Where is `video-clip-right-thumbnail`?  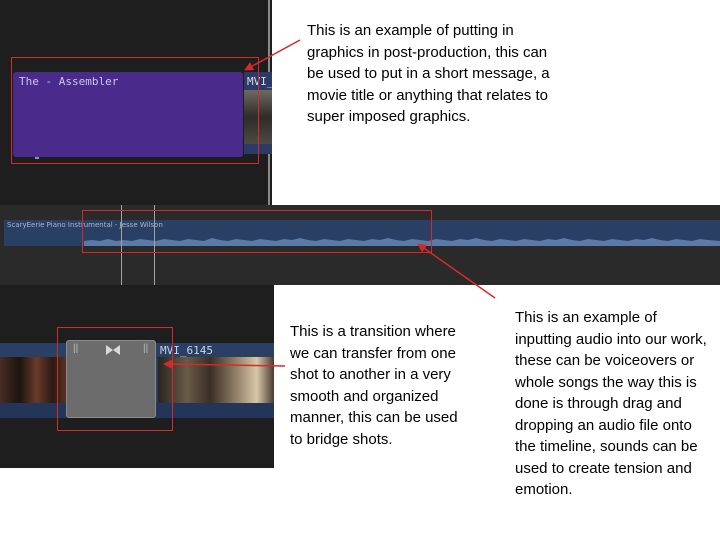
video-clip-right-thumbnail is located at coordinates (216, 380).